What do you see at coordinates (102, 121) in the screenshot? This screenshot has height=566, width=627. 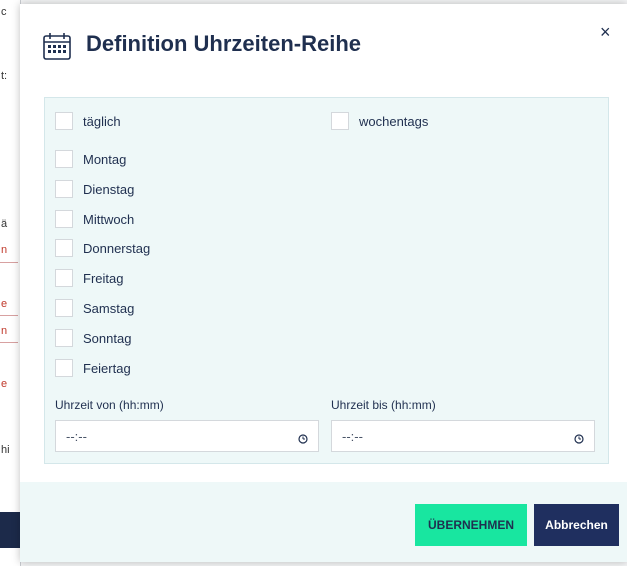 I see `checkbox-label: täglich` at bounding box center [102, 121].